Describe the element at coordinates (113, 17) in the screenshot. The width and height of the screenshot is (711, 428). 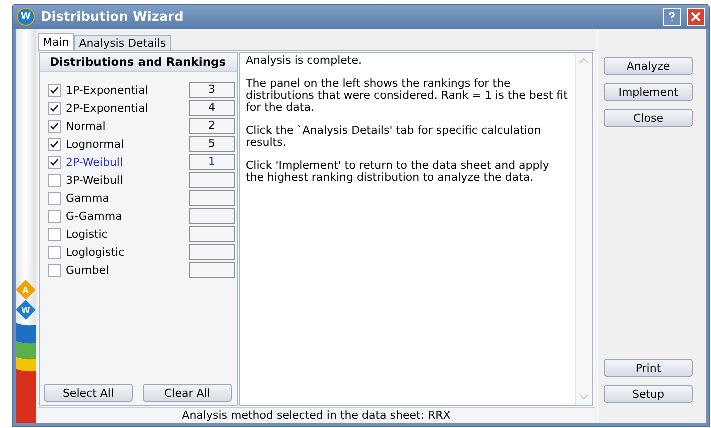
I see `window-title: Distribution Wizard` at that location.